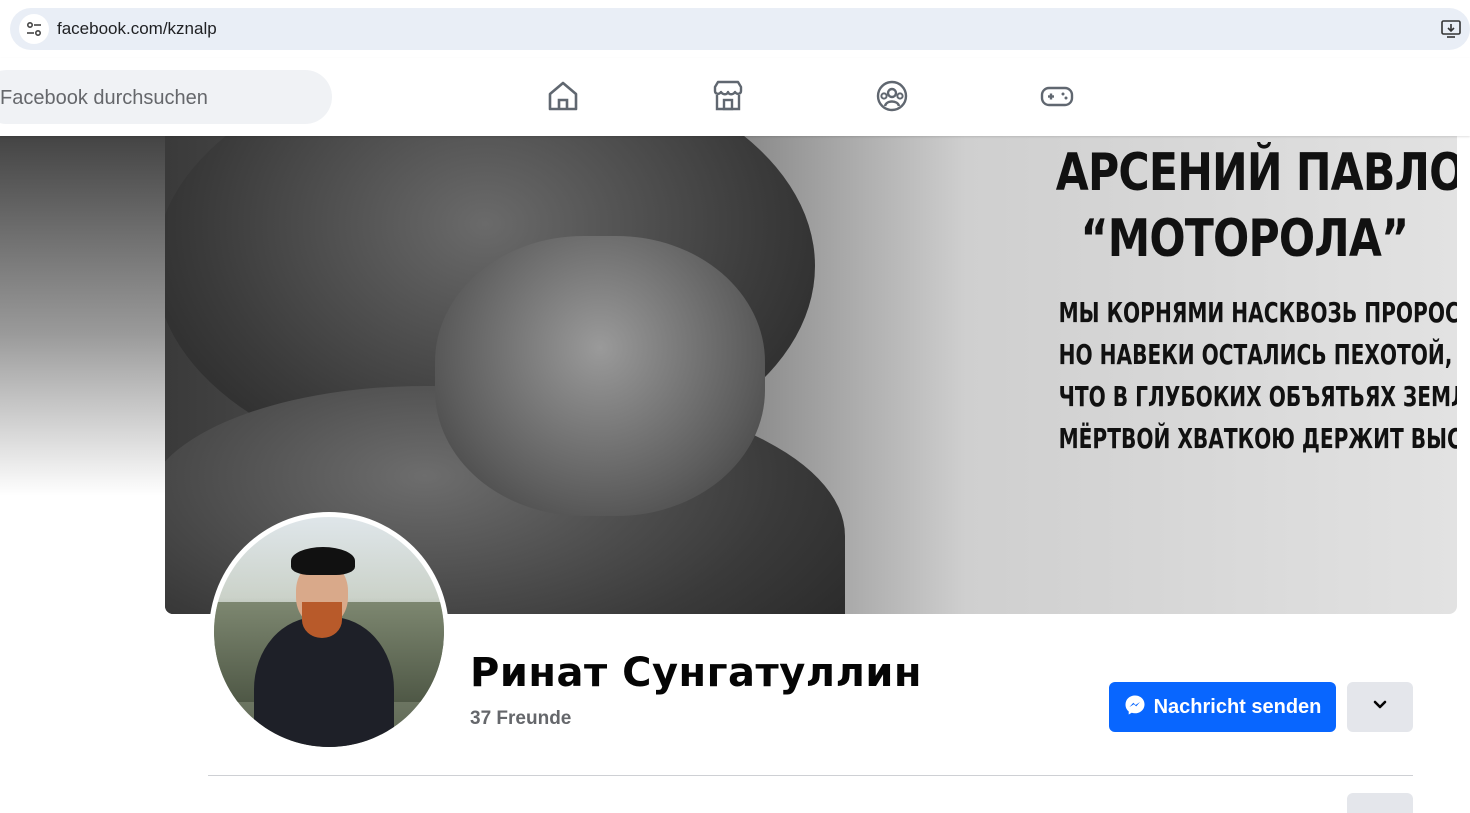 This screenshot has height=813, width=1470. Describe the element at coordinates (323, 561) in the screenshot. I see `avatar-beret` at that location.